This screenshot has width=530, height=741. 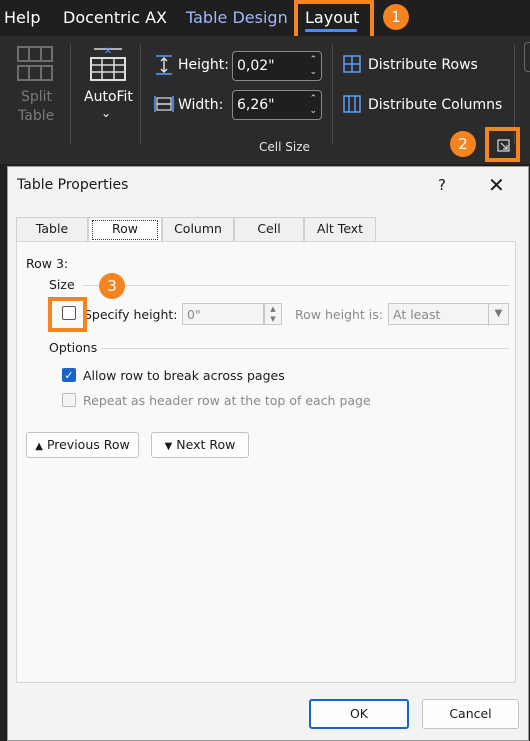 What do you see at coordinates (131, 314) in the screenshot?
I see `specify-height-label: Specify height:` at bounding box center [131, 314].